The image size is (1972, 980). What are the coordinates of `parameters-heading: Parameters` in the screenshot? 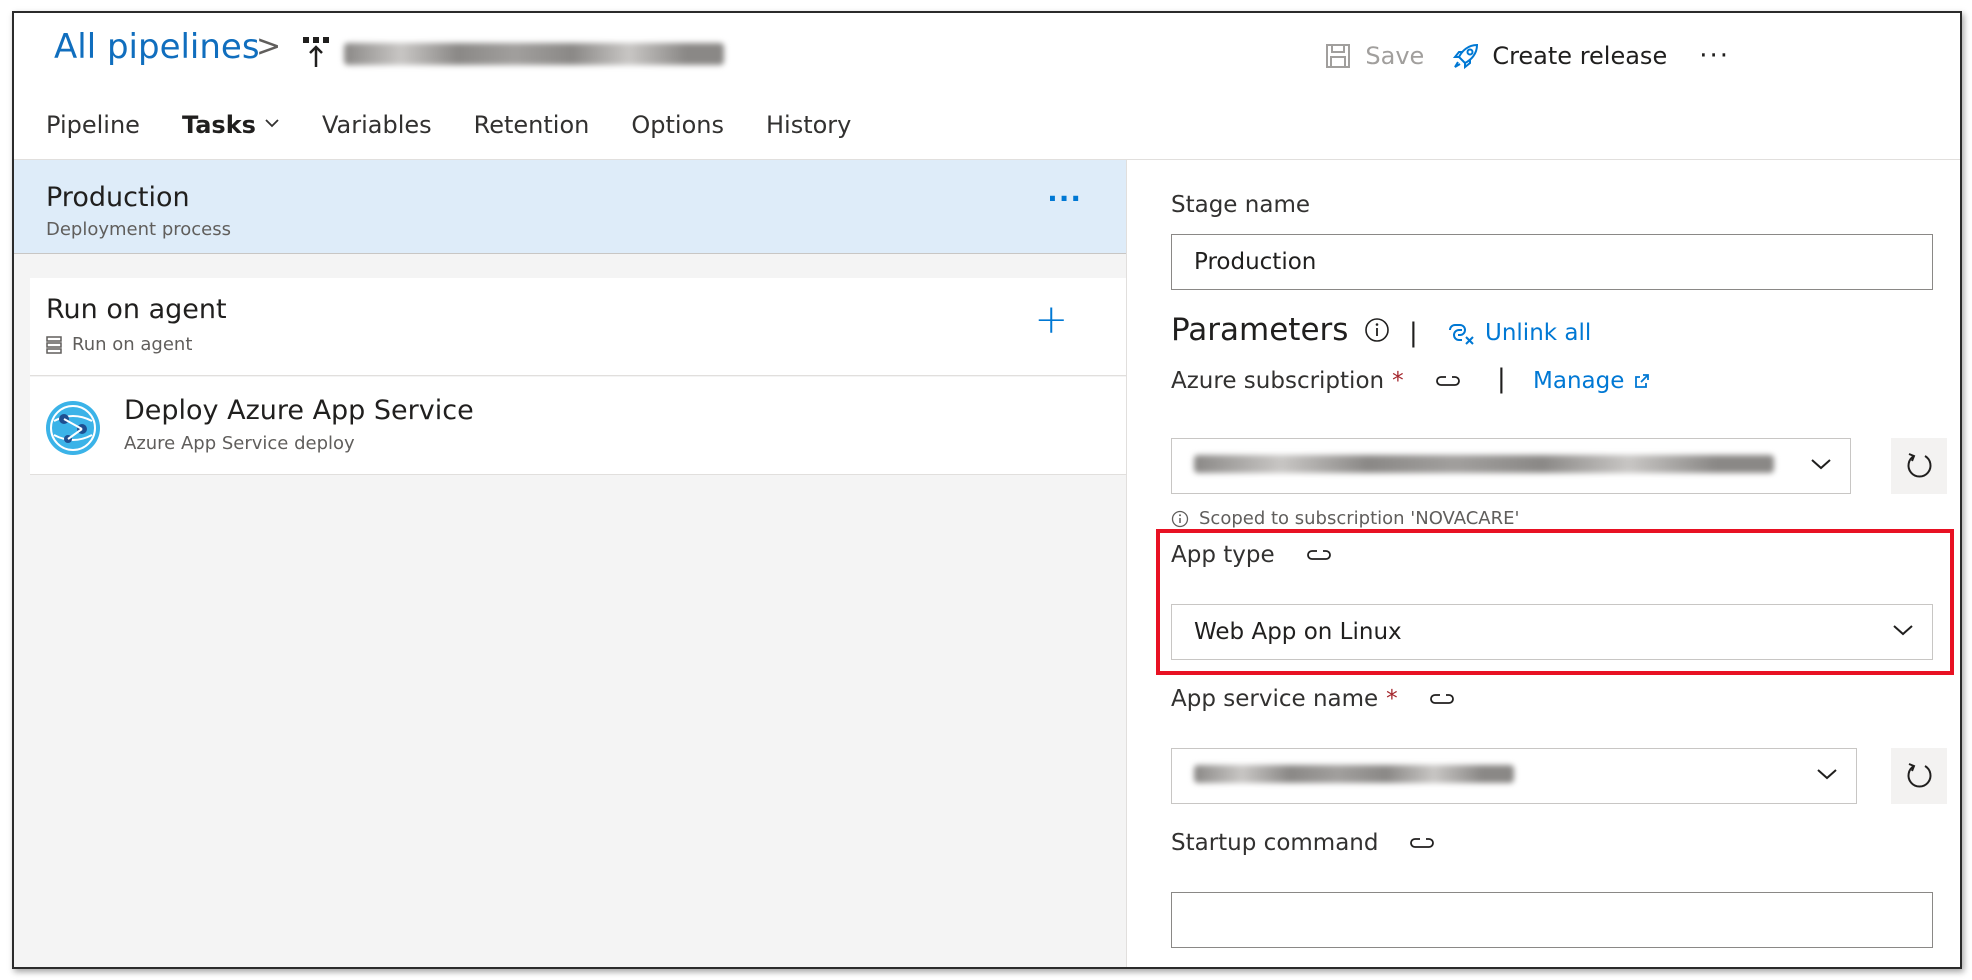 It's located at (1280, 330).